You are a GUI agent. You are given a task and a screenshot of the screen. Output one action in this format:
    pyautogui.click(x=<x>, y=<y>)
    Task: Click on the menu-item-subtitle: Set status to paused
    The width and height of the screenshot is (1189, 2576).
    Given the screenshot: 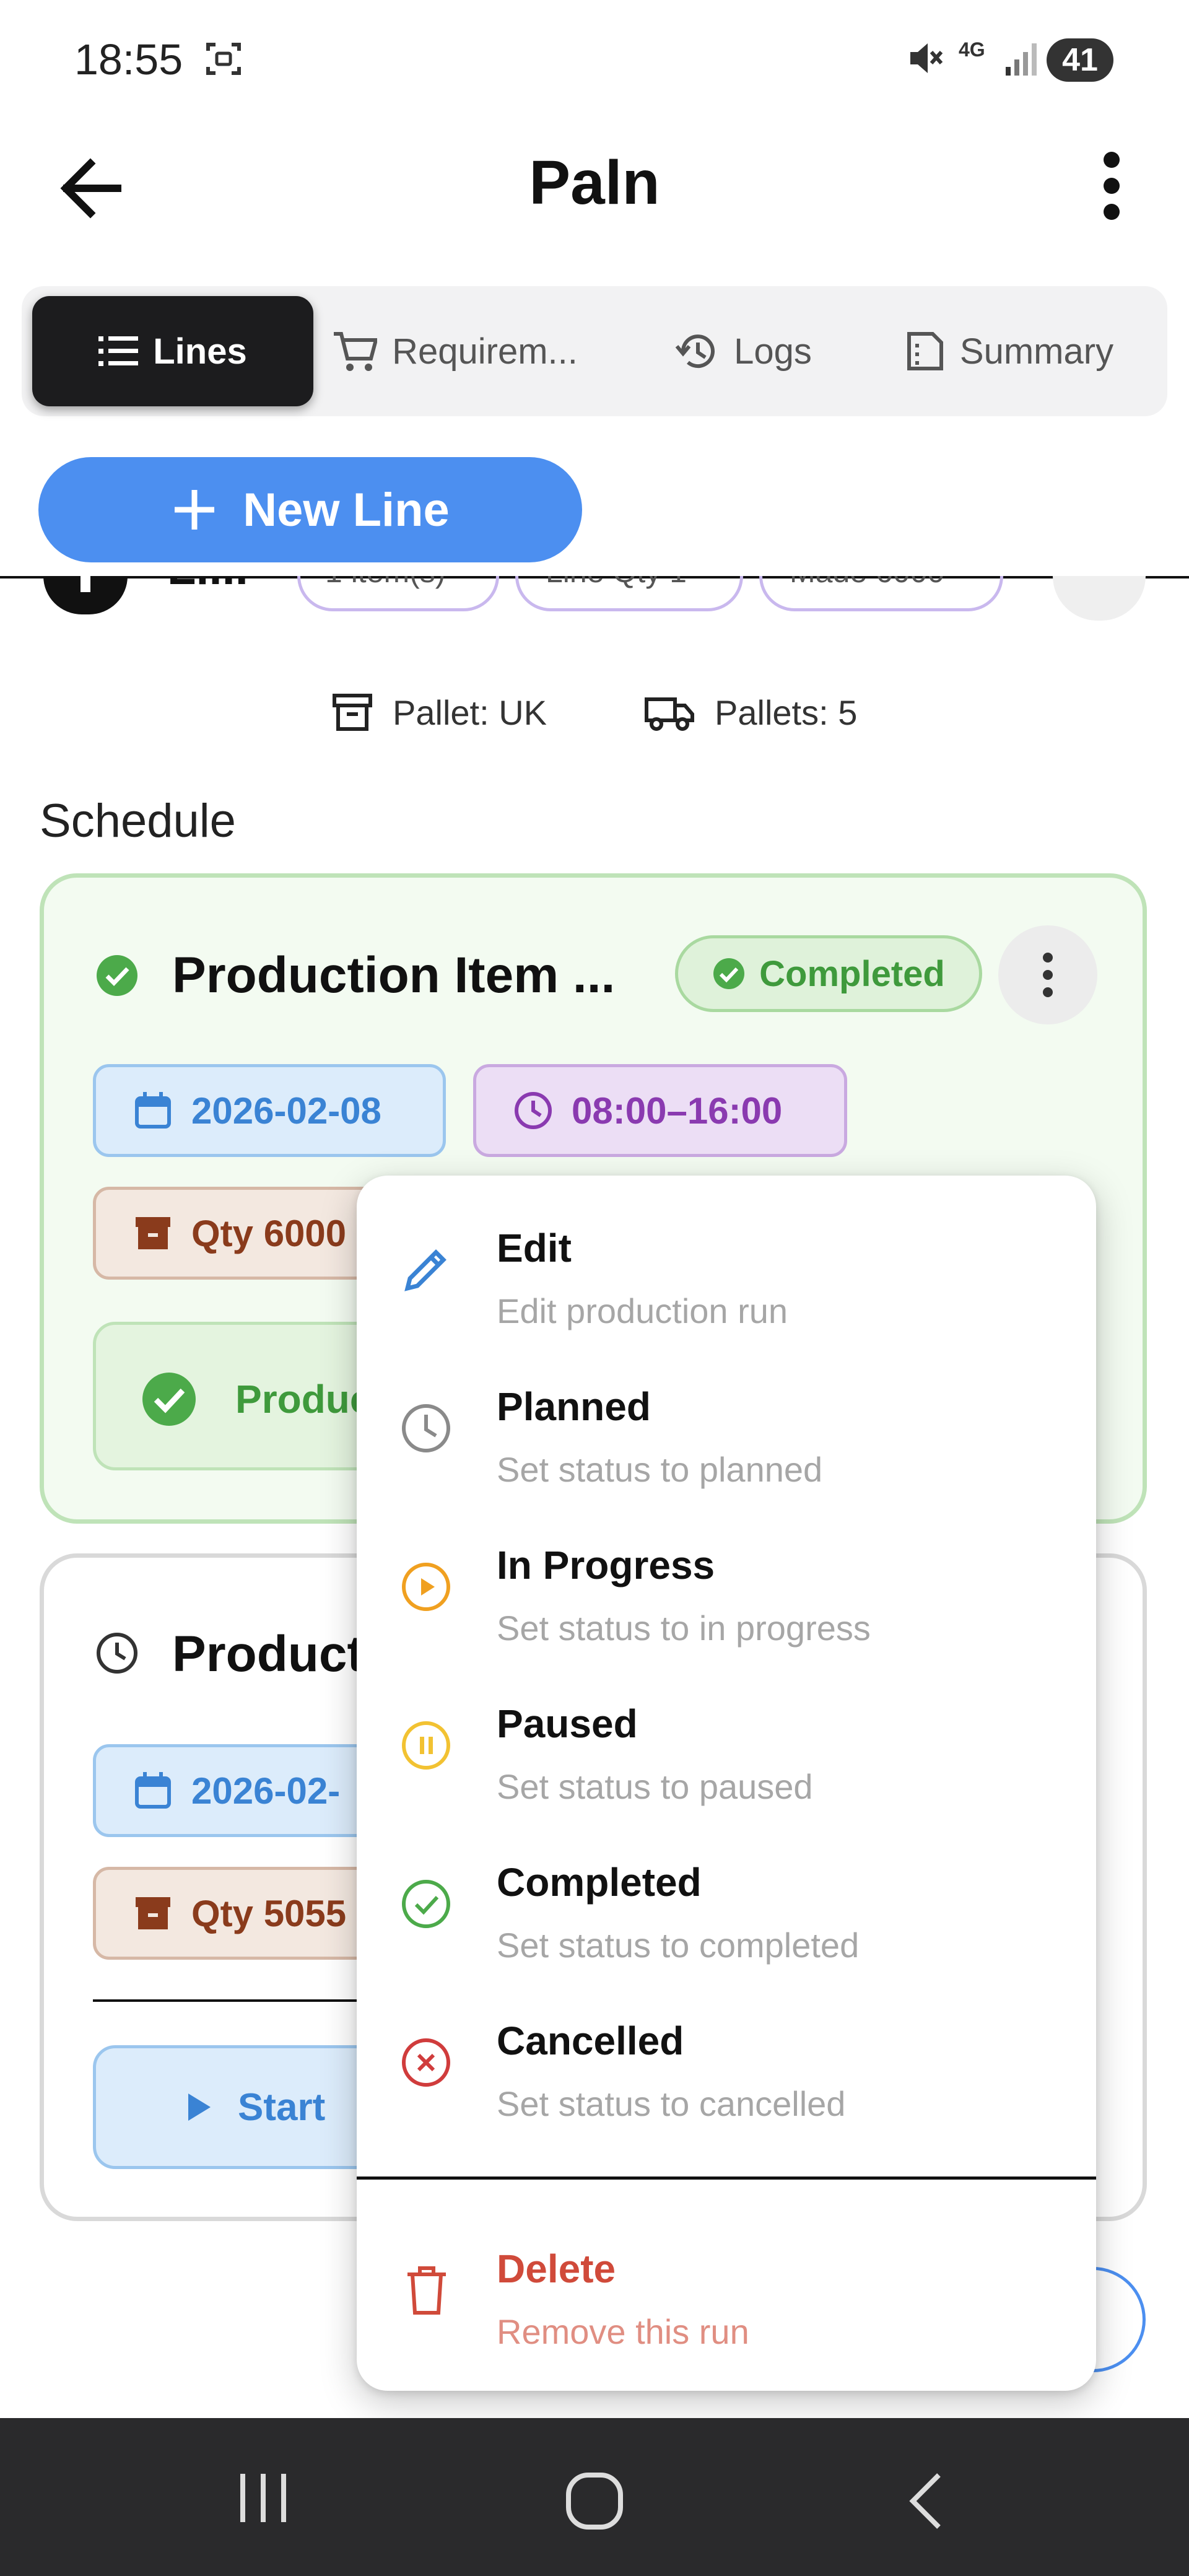 What is the action you would take?
    pyautogui.click(x=655, y=1786)
    